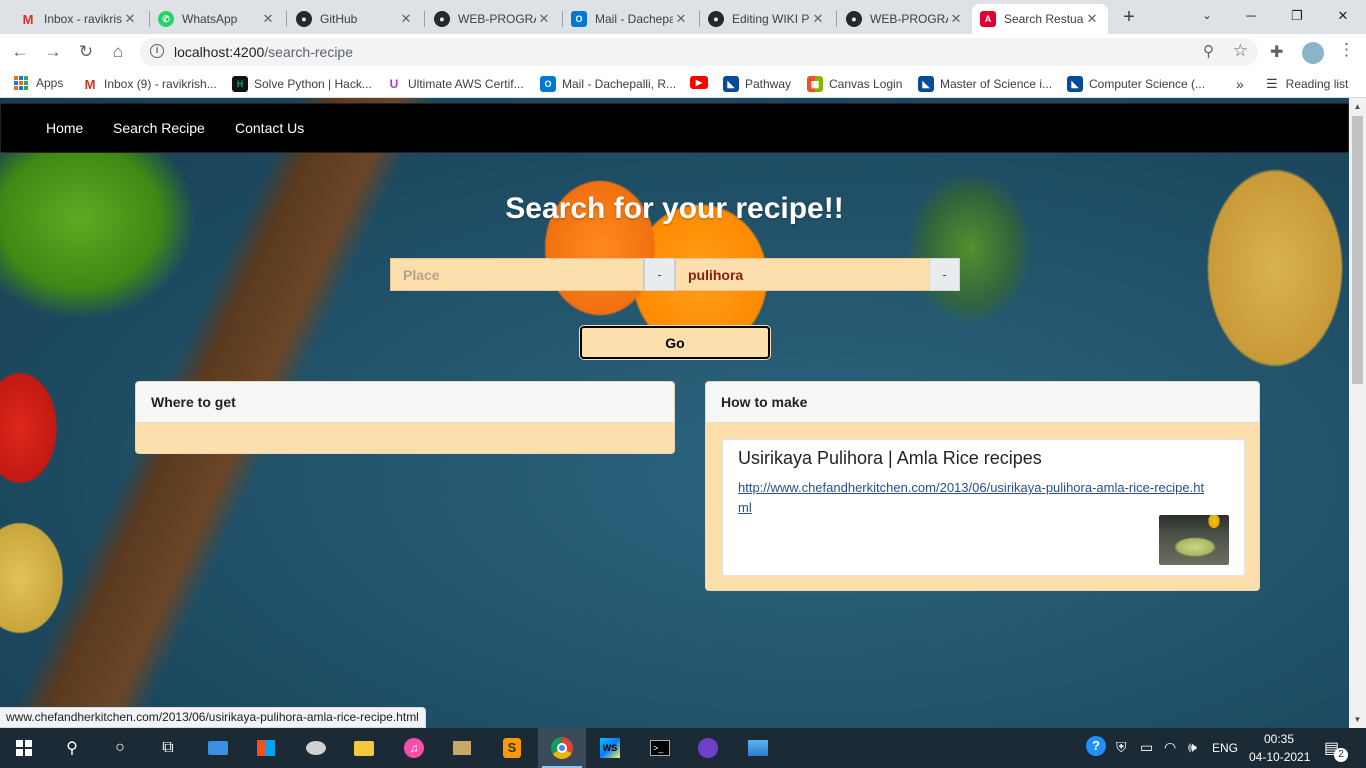 This screenshot has width=1366, height=768. What do you see at coordinates (1129, 18) in the screenshot?
I see `new-tab-button: +` at bounding box center [1129, 18].